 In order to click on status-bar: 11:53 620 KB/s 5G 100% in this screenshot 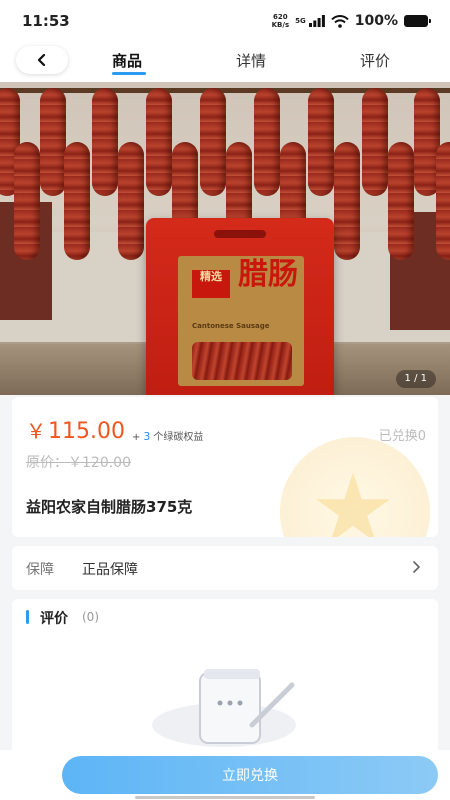, I will do `click(225, 21)`.